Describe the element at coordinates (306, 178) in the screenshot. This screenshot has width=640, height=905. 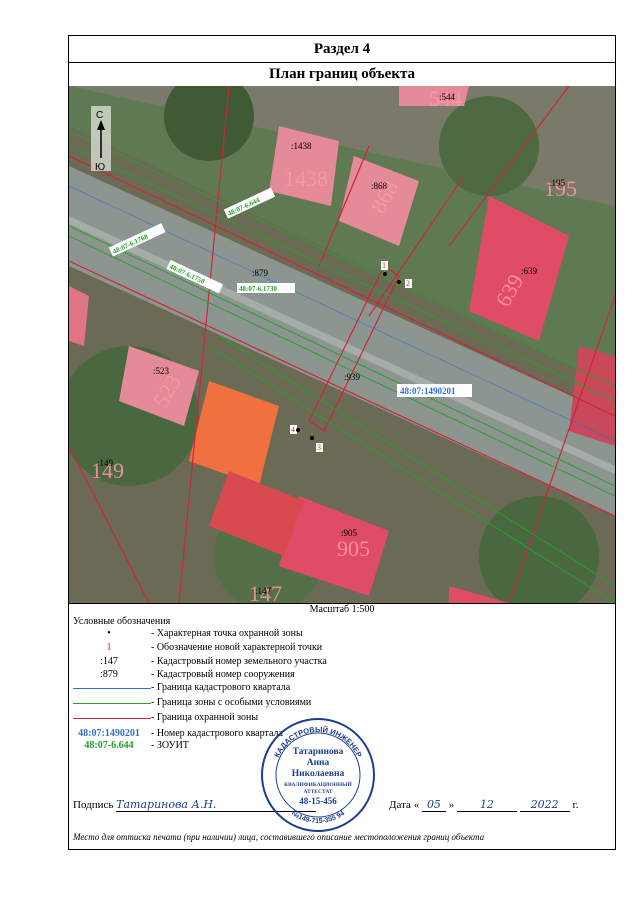
I see `parcel-watermark-1438: 1438` at that location.